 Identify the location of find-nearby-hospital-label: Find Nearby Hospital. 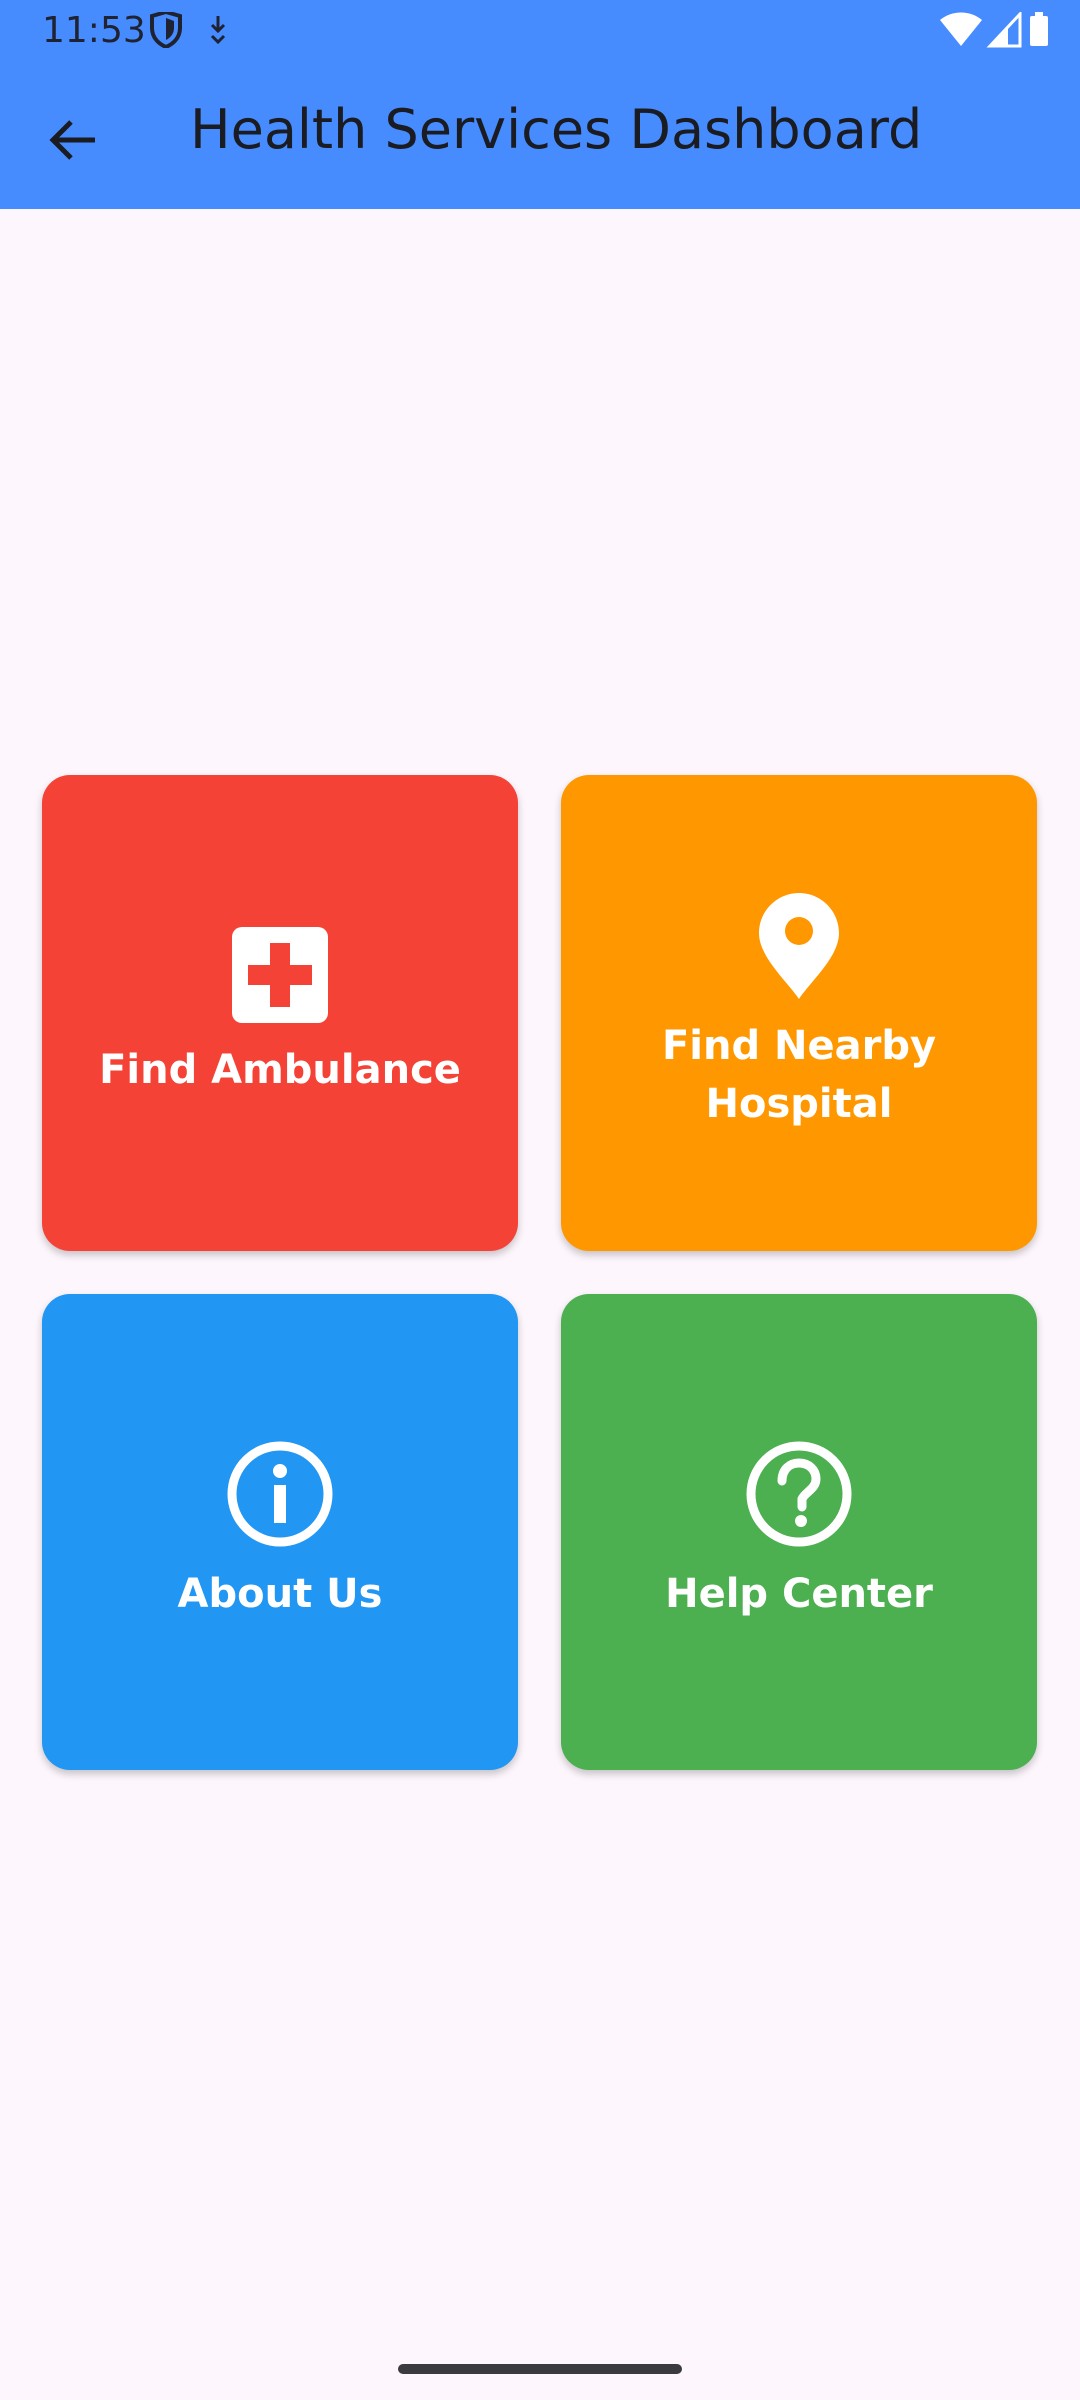
(799, 1075).